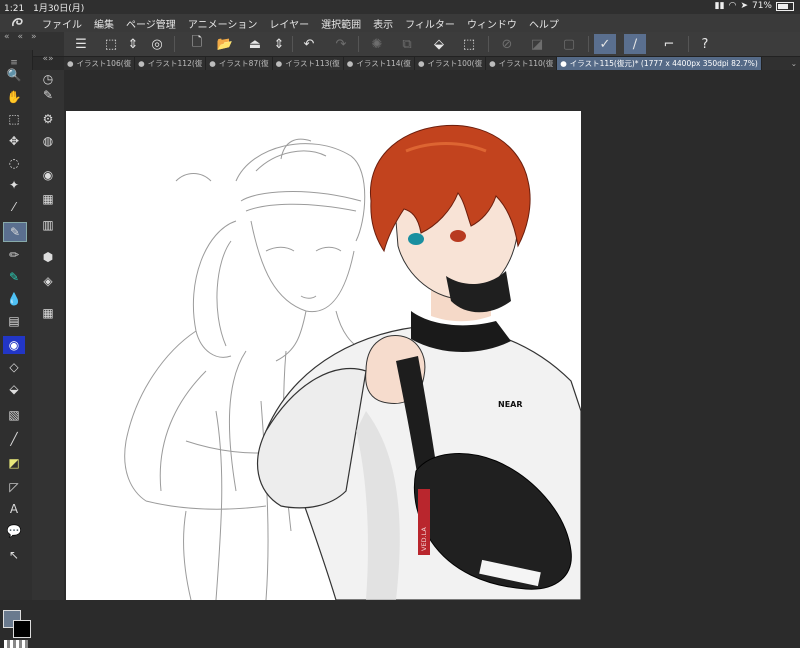 This screenshot has height=648, width=800. Describe the element at coordinates (507, 44) in the screenshot. I see `deselect-icon: ⊘` at that location.